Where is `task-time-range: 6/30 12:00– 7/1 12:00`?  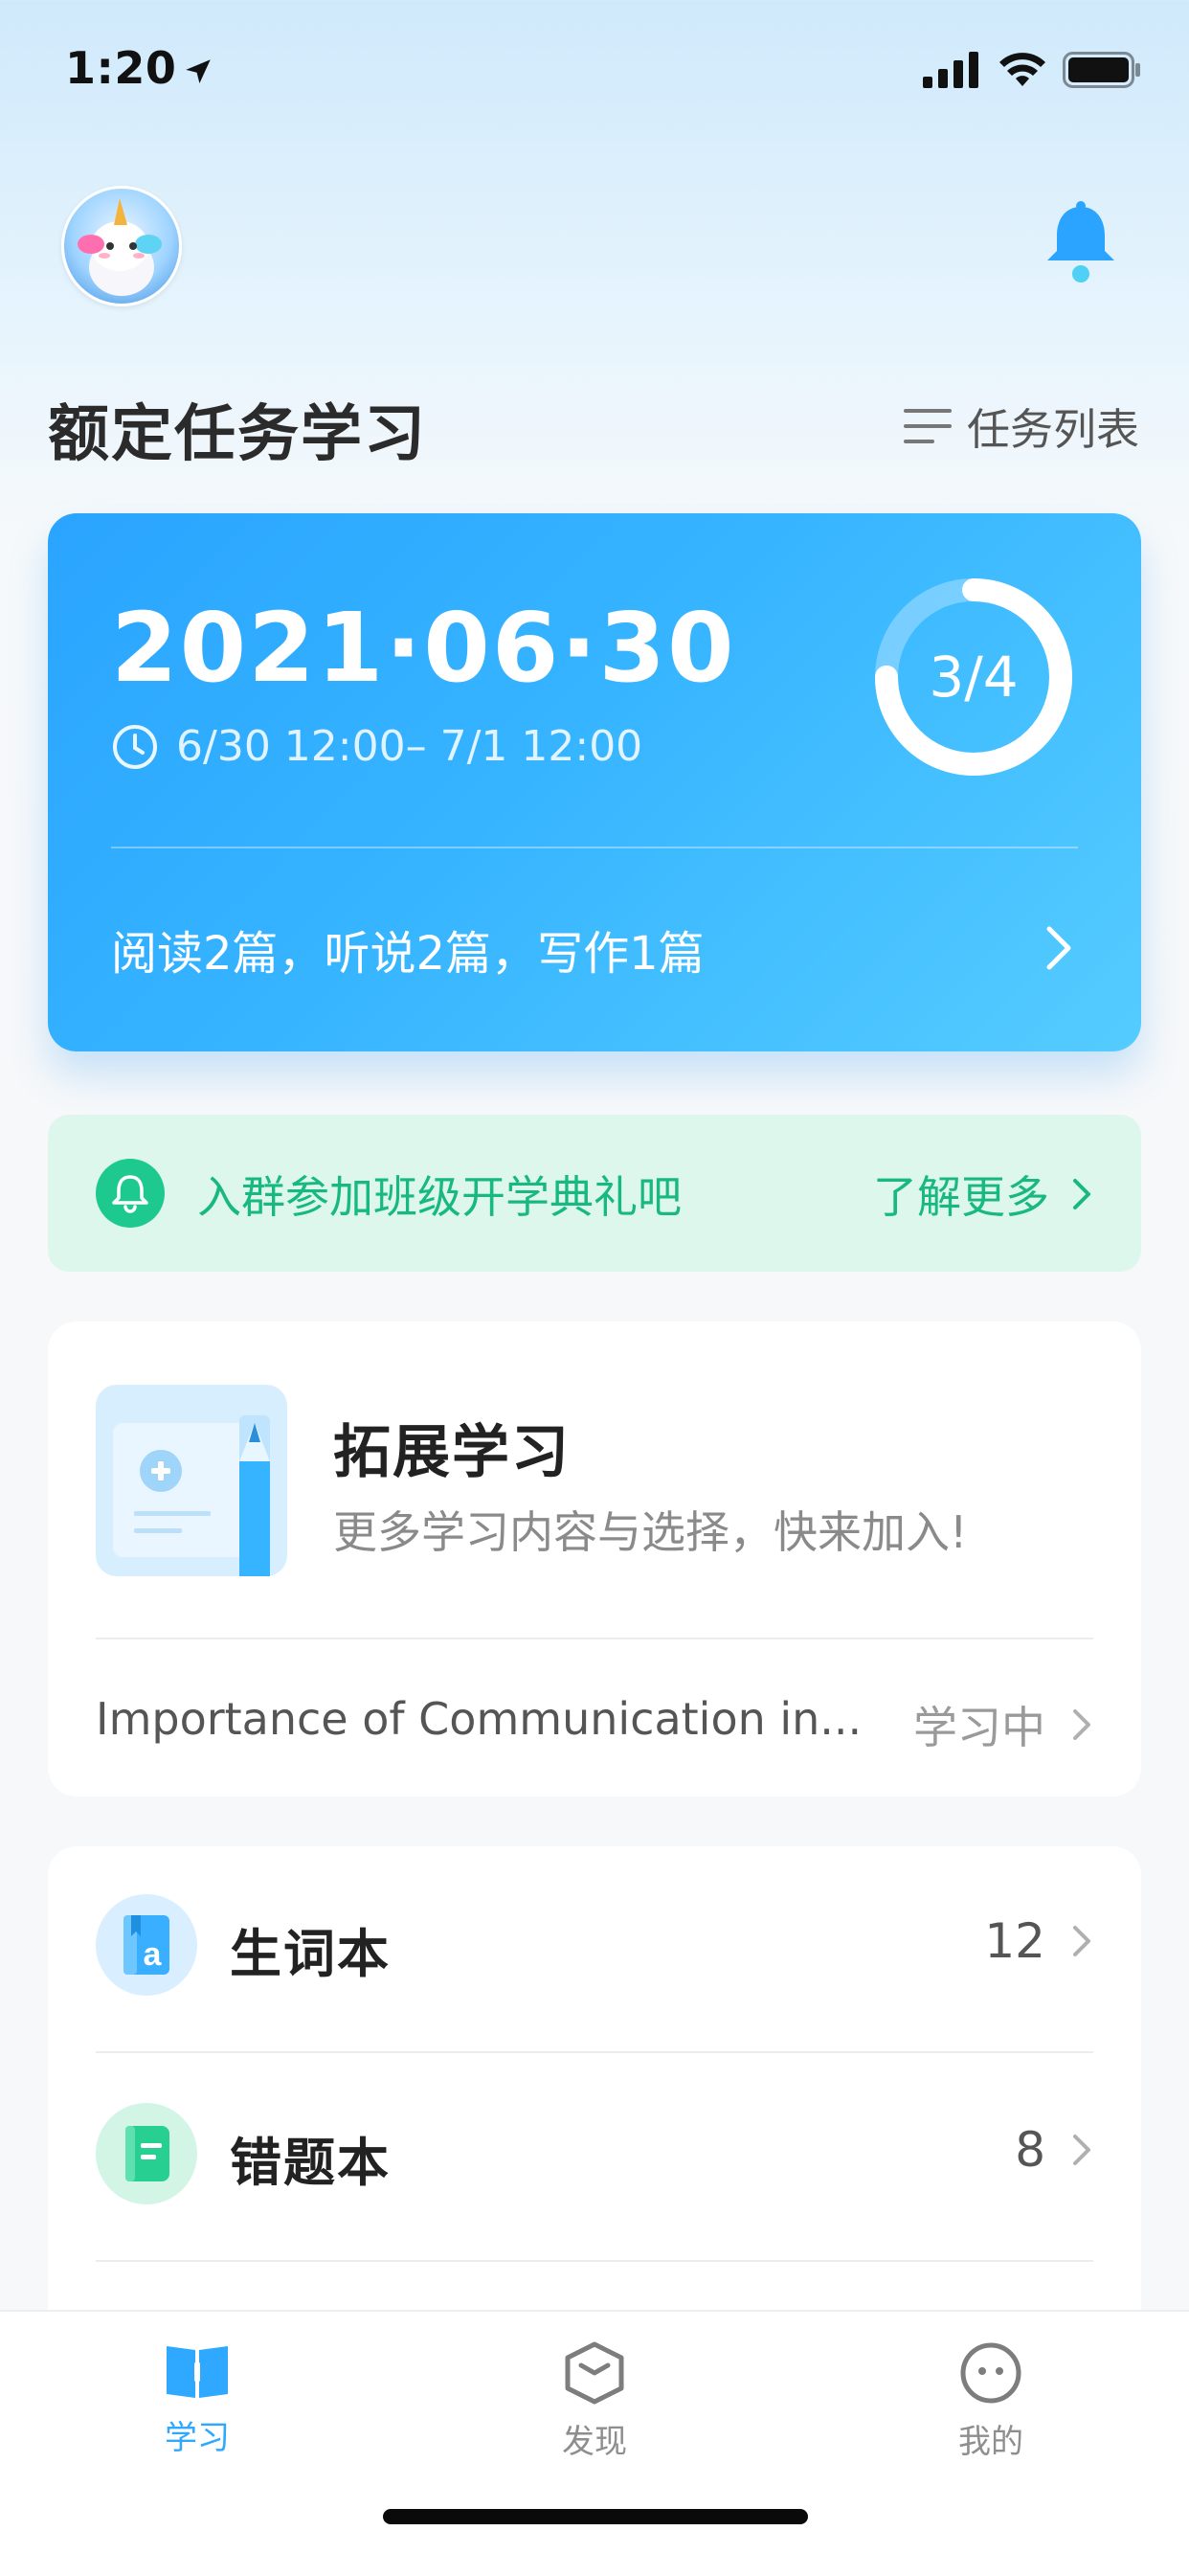 task-time-range: 6/30 12:00– 7/1 12:00 is located at coordinates (376, 746).